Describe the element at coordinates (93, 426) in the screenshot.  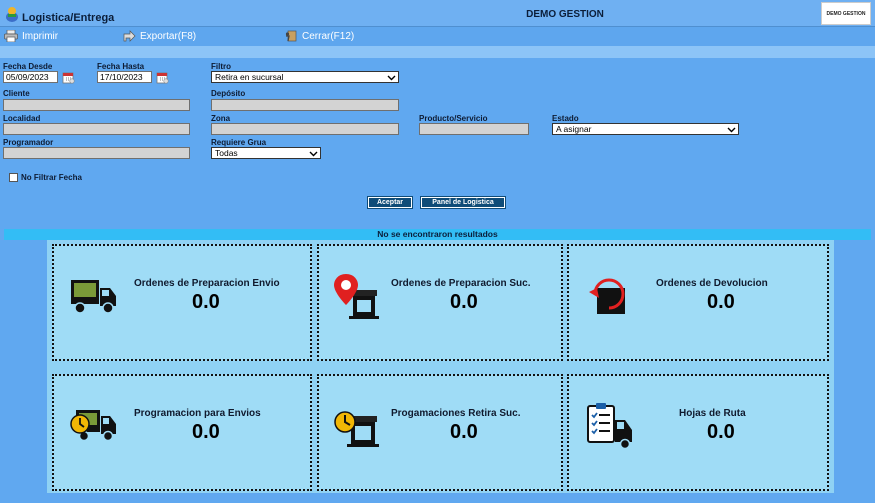
I see `truck-clock-icon` at that location.